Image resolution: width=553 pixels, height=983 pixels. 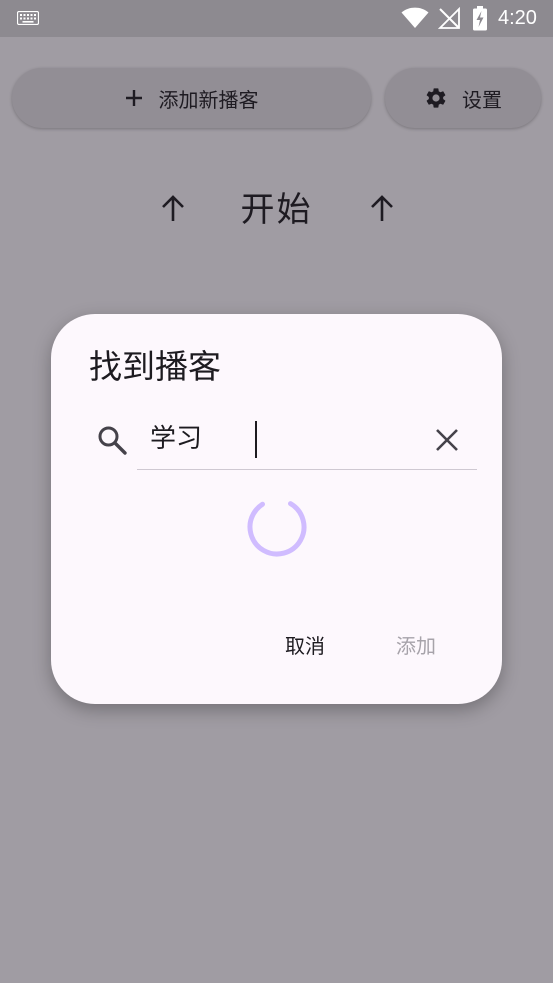 I want to click on add-podcast-button: 添加新播客, so click(x=191, y=98).